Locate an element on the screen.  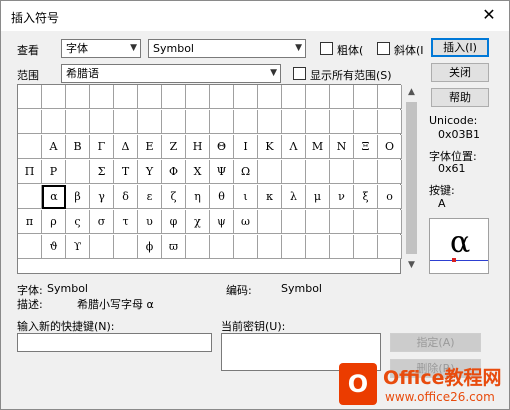
symbol-cell: Ω is located at coordinates (246, 172).